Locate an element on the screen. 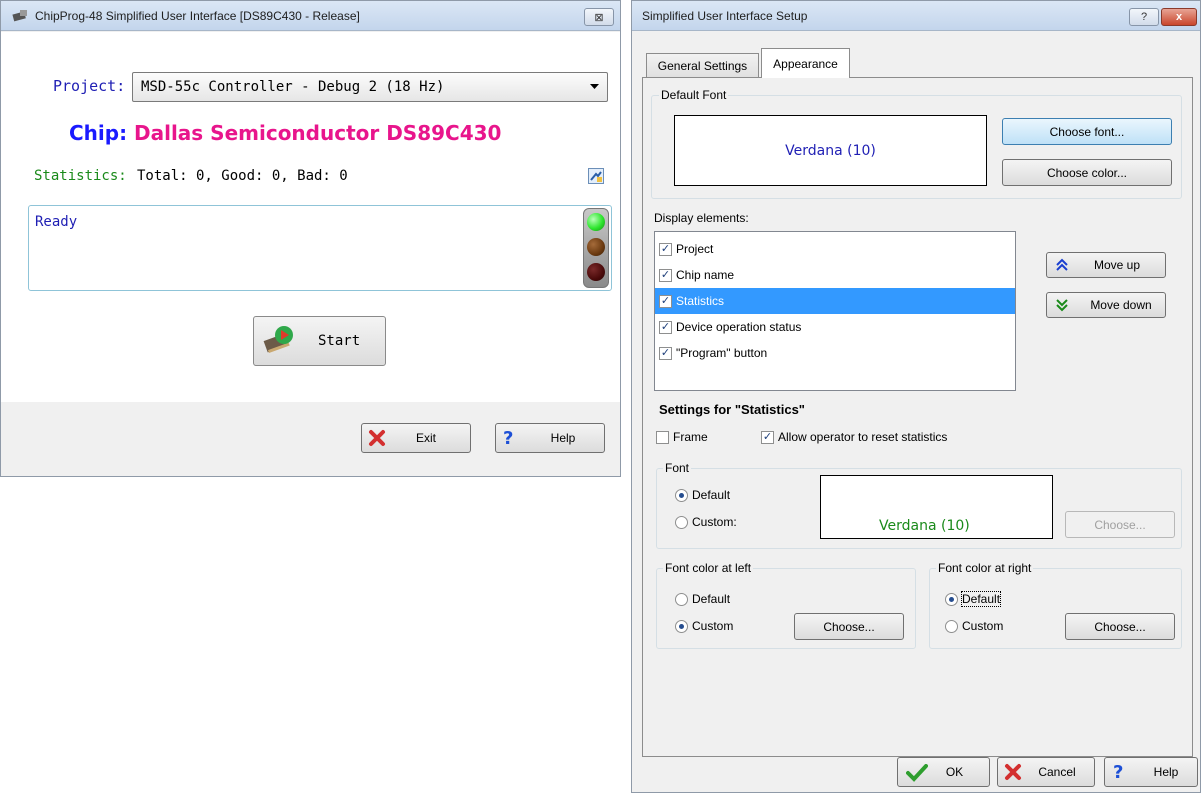 Image resolution: width=1201 pixels, height=793 pixels. left-default-label: Default is located at coordinates (711, 599).